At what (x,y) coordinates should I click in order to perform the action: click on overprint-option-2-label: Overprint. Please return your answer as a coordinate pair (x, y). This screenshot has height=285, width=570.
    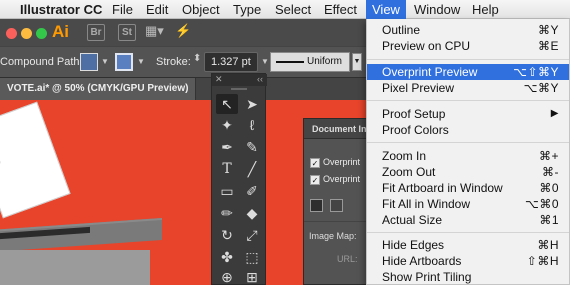
    Looking at the image, I should click on (342, 179).